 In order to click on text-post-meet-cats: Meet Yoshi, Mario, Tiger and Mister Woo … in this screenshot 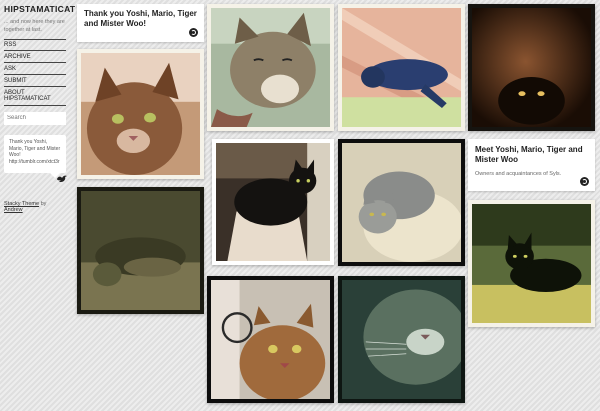, I will do `click(531, 165)`.